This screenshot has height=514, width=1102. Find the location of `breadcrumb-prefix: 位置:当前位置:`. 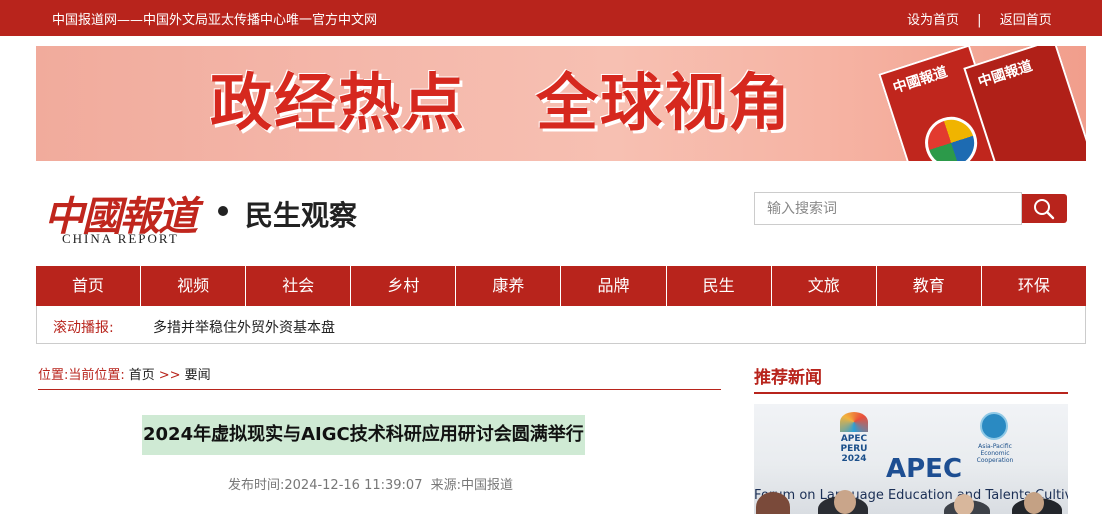

breadcrumb-prefix: 位置:当前位置: is located at coordinates (81, 375).